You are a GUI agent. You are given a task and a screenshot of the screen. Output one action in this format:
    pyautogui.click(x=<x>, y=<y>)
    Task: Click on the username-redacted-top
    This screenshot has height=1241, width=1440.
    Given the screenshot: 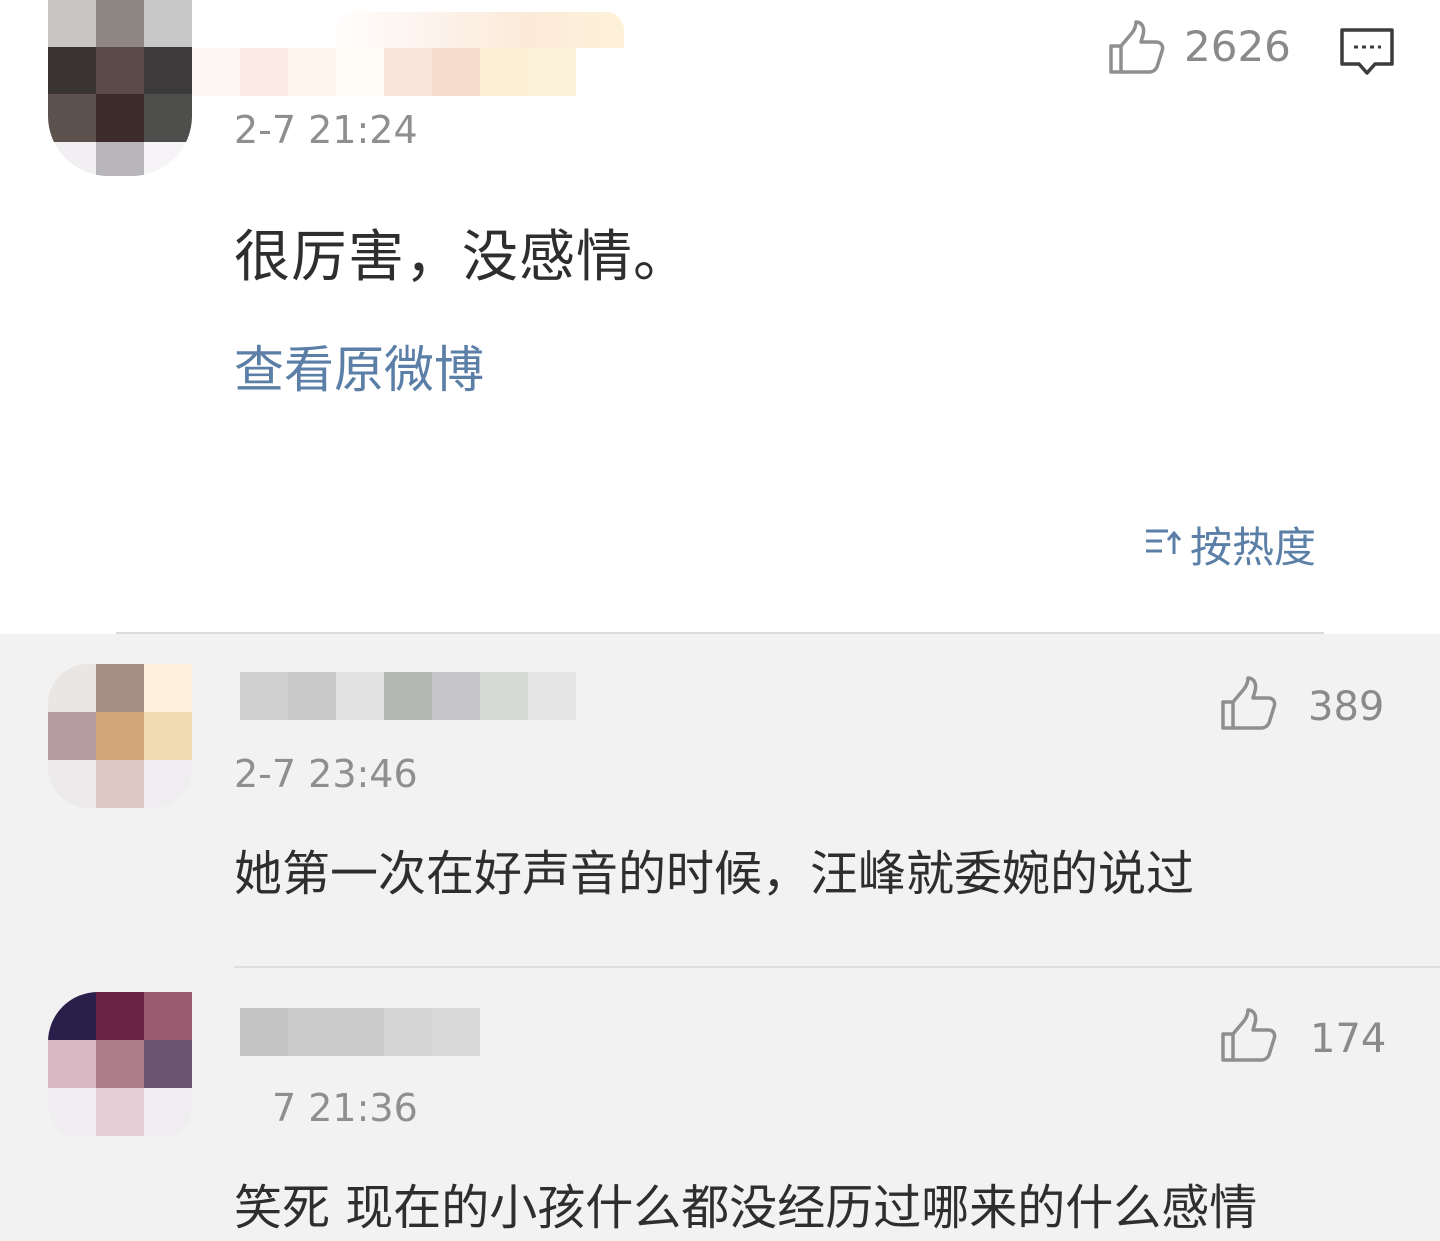 What is the action you would take?
    pyautogui.click(x=480, y=30)
    